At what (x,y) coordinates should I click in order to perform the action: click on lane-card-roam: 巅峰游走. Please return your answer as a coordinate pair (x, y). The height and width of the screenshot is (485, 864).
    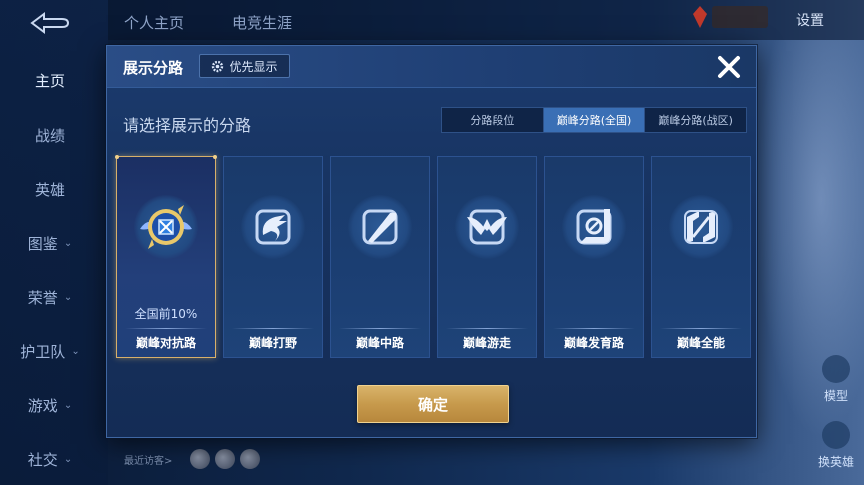
    Looking at the image, I should click on (487, 257).